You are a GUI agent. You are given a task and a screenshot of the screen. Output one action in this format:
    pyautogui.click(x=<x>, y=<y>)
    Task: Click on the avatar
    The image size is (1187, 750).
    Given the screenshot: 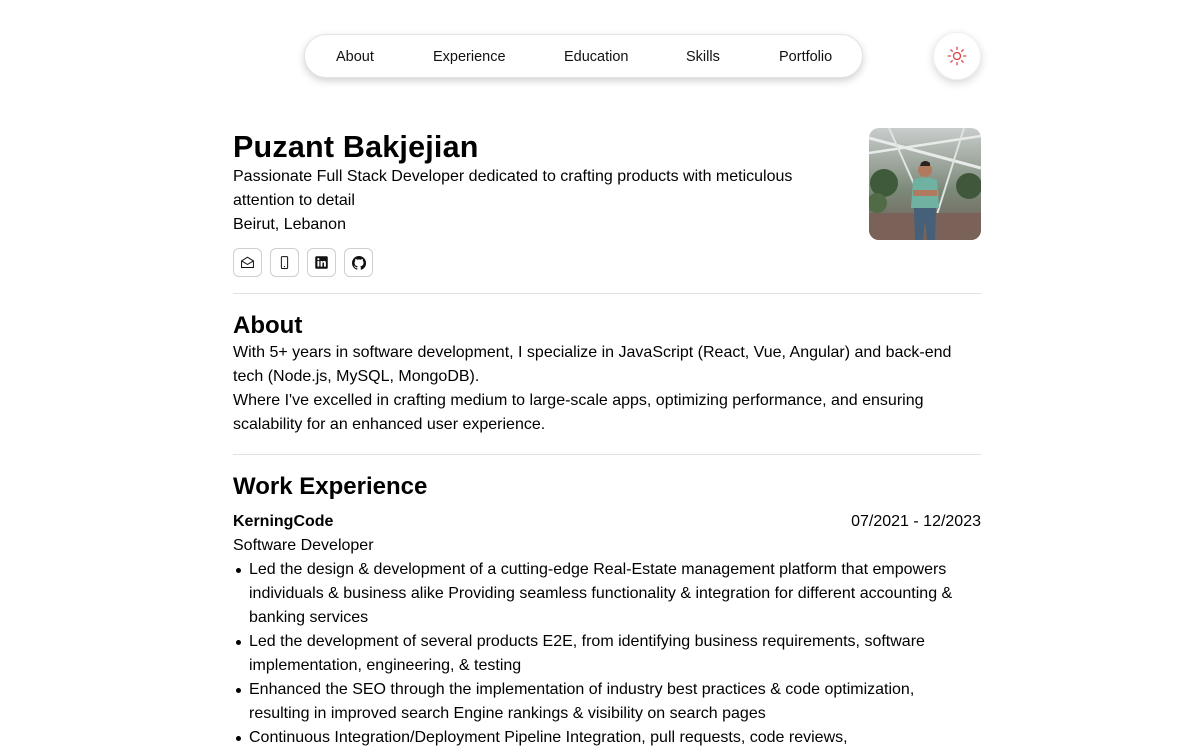 What is the action you would take?
    pyautogui.click(x=925, y=184)
    